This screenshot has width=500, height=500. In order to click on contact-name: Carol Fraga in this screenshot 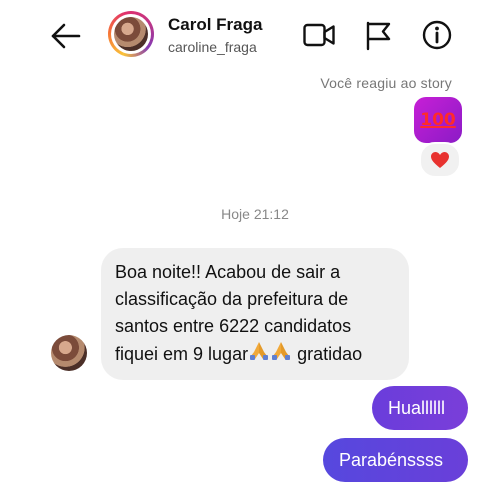, I will do `click(215, 25)`.